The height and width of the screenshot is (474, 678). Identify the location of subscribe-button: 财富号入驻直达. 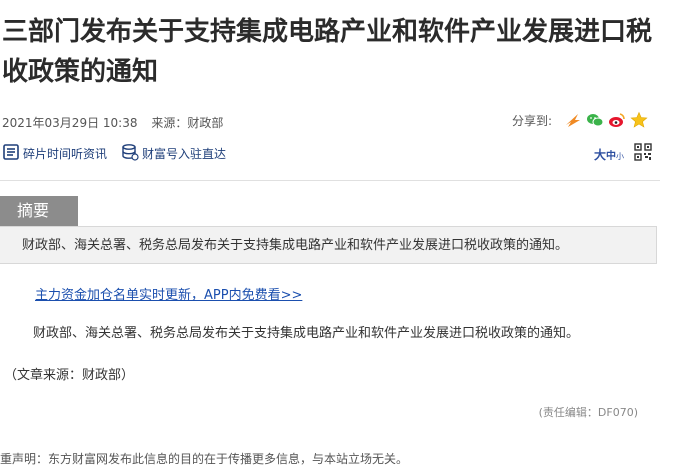
(173, 153).